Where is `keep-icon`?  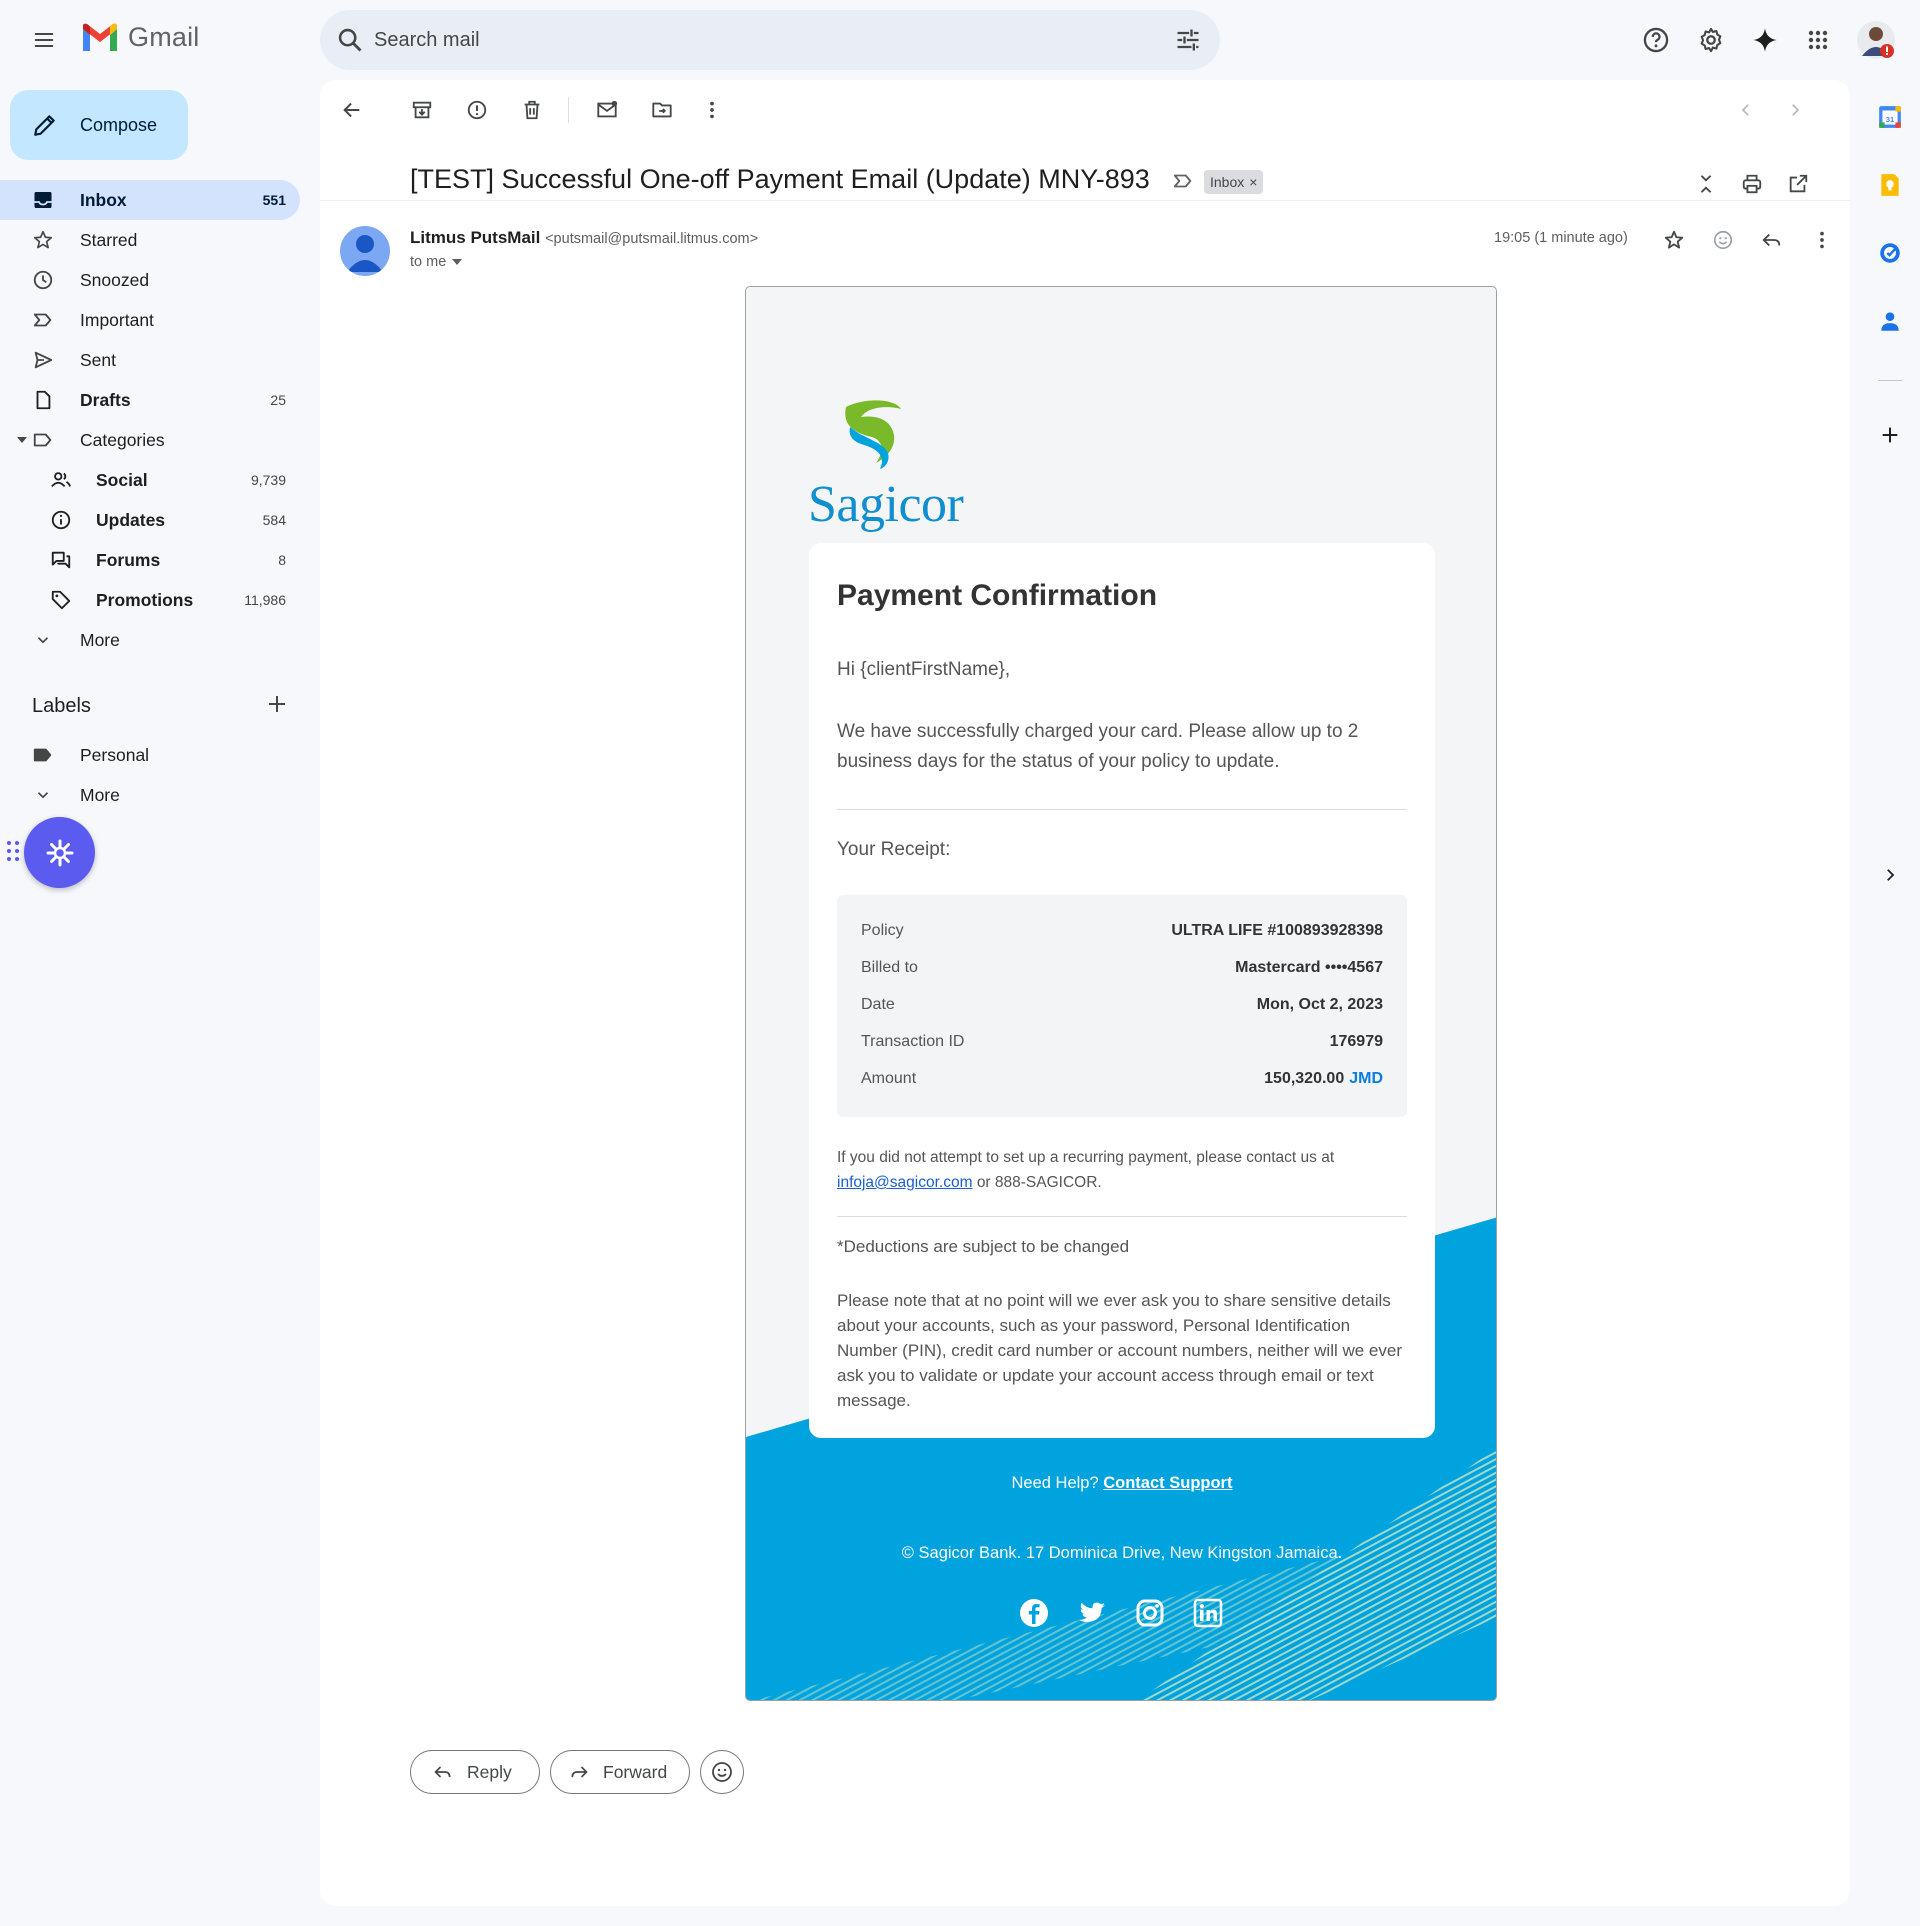
keep-icon is located at coordinates (1890, 185).